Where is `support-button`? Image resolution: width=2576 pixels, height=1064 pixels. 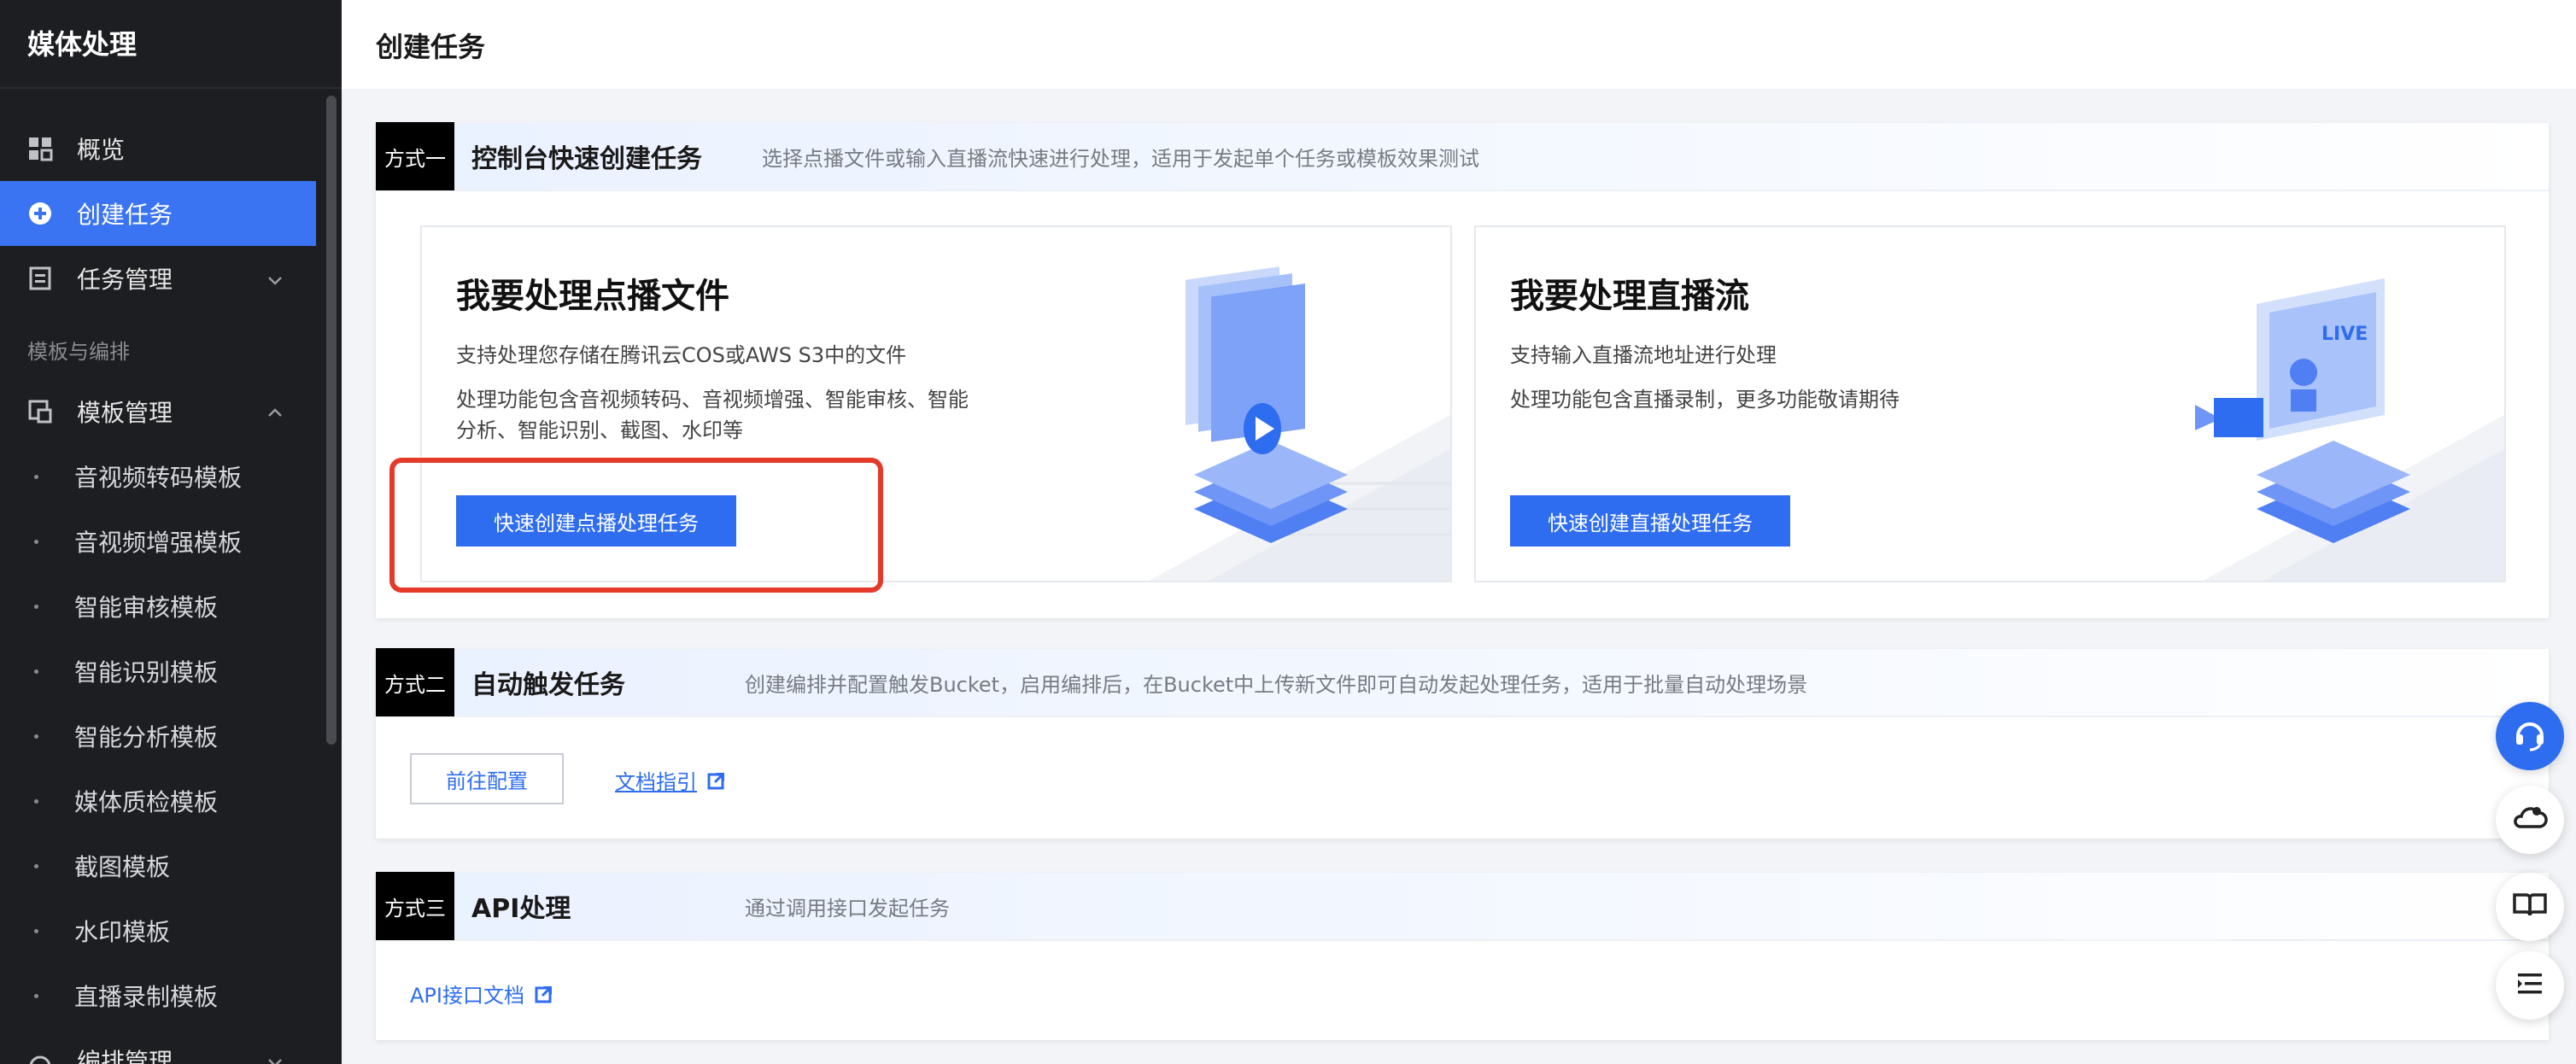
support-button is located at coordinates (2530, 736).